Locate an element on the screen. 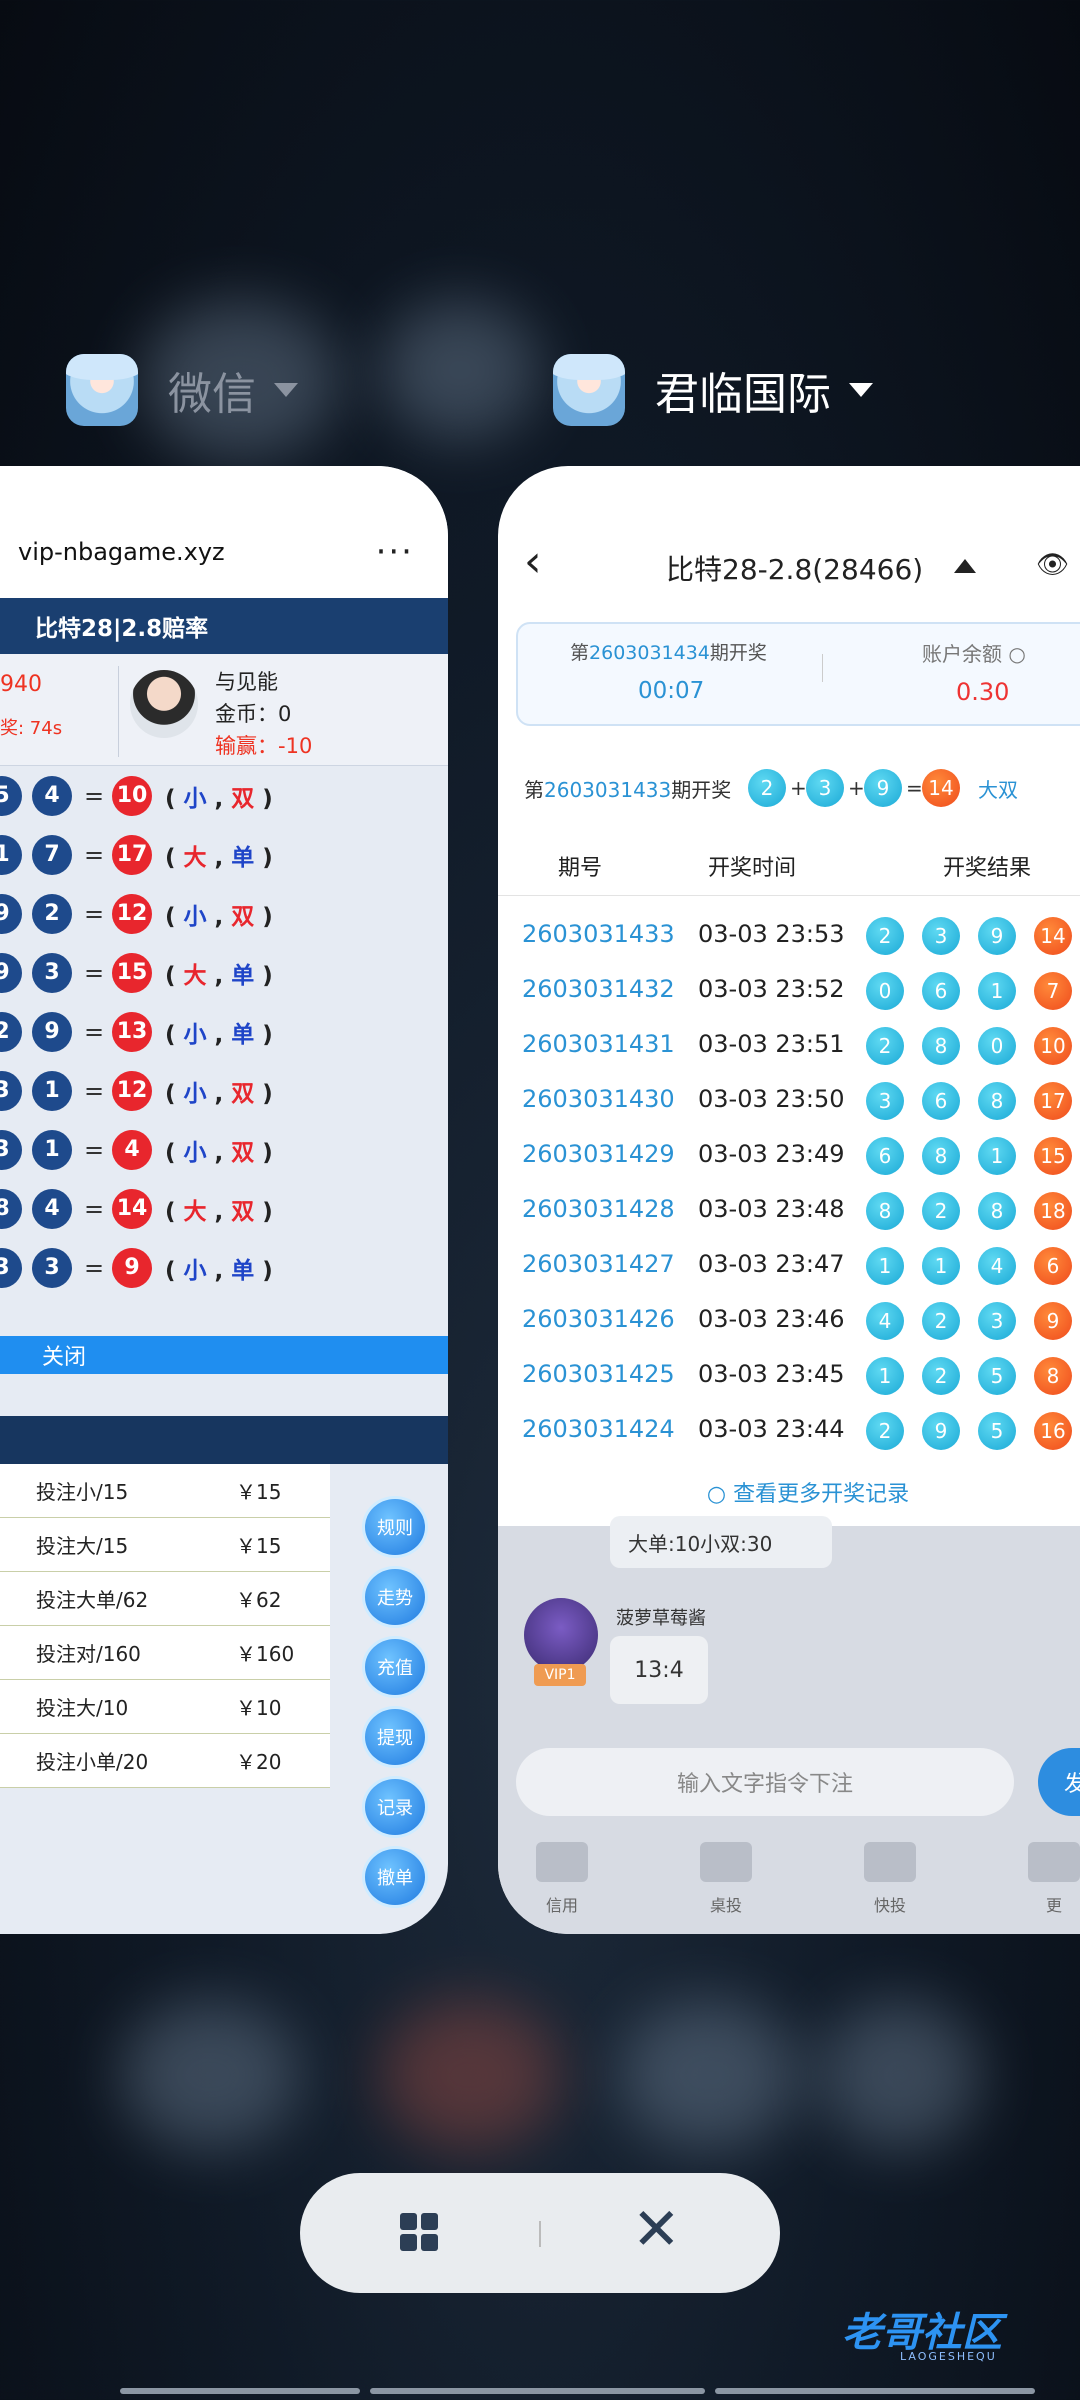 This screenshot has height=2400, width=1080. sum-ball: 10 is located at coordinates (132, 795).